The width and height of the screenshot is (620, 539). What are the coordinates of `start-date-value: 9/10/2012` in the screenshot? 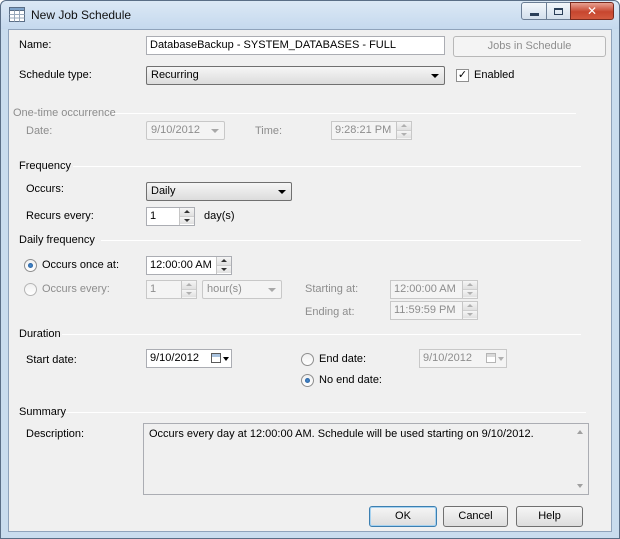 It's located at (174, 358).